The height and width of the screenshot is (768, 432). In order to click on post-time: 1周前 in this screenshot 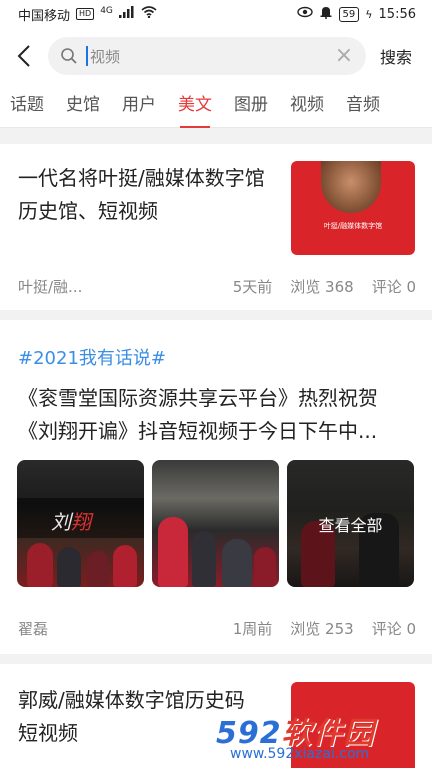, I will do `click(252, 629)`.